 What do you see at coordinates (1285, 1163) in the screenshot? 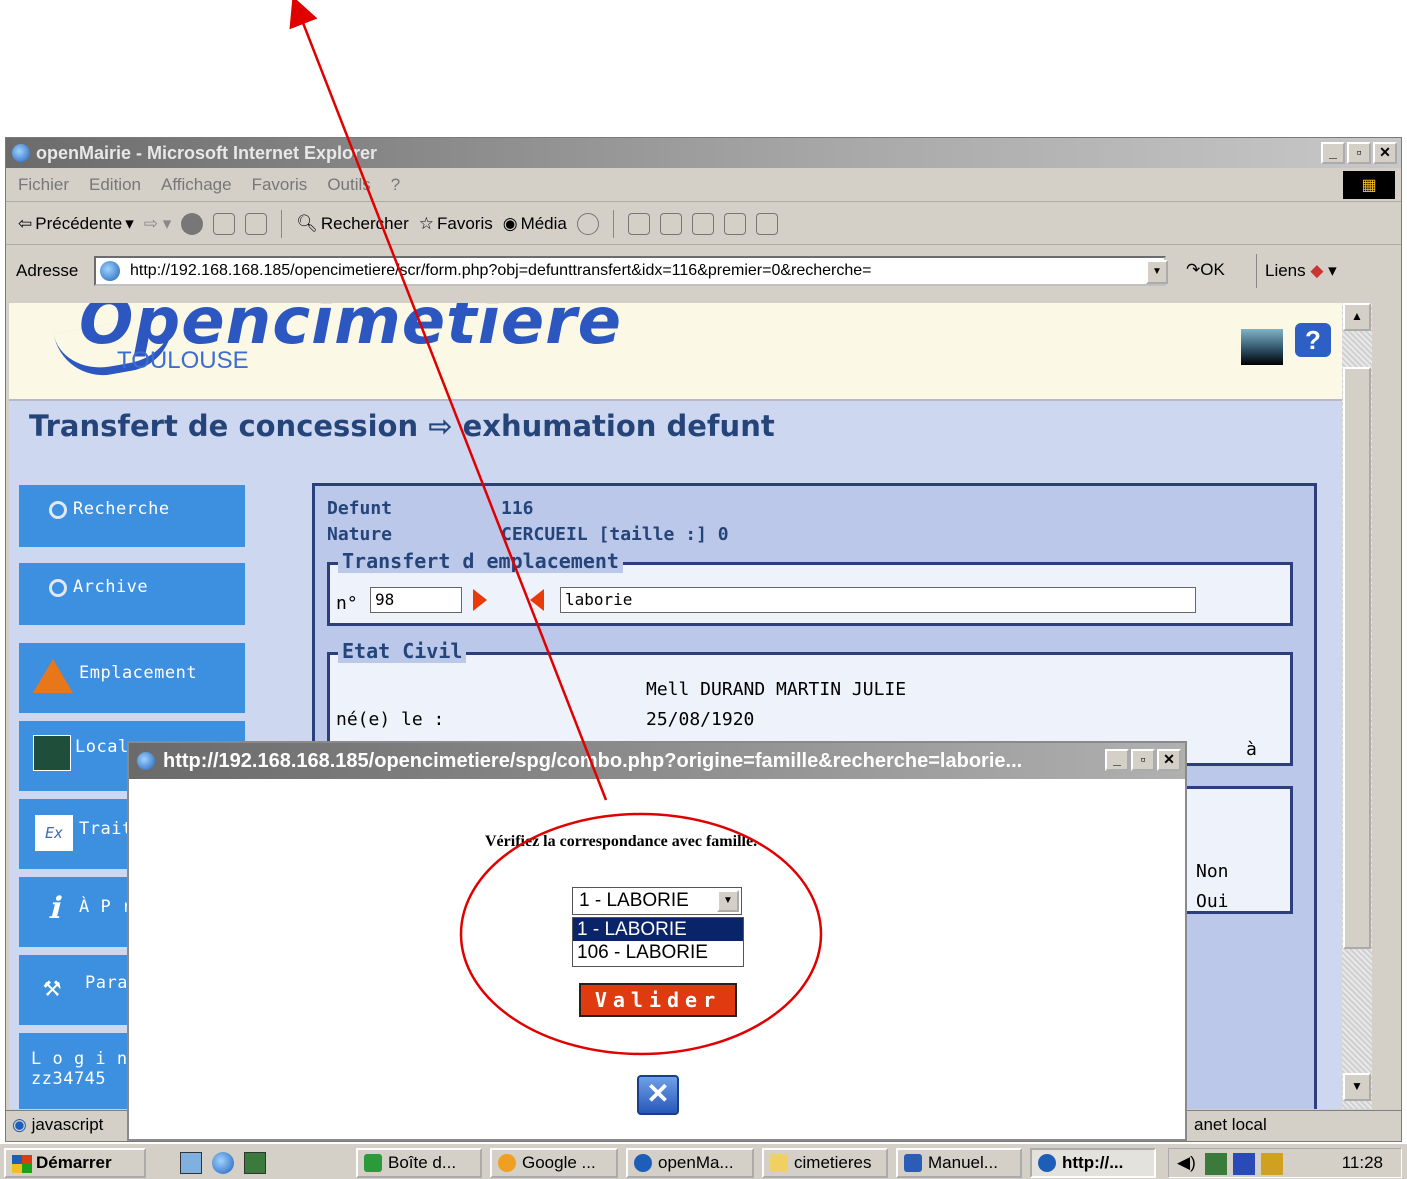
I see `system-tray: ◀) 11:28` at bounding box center [1285, 1163].